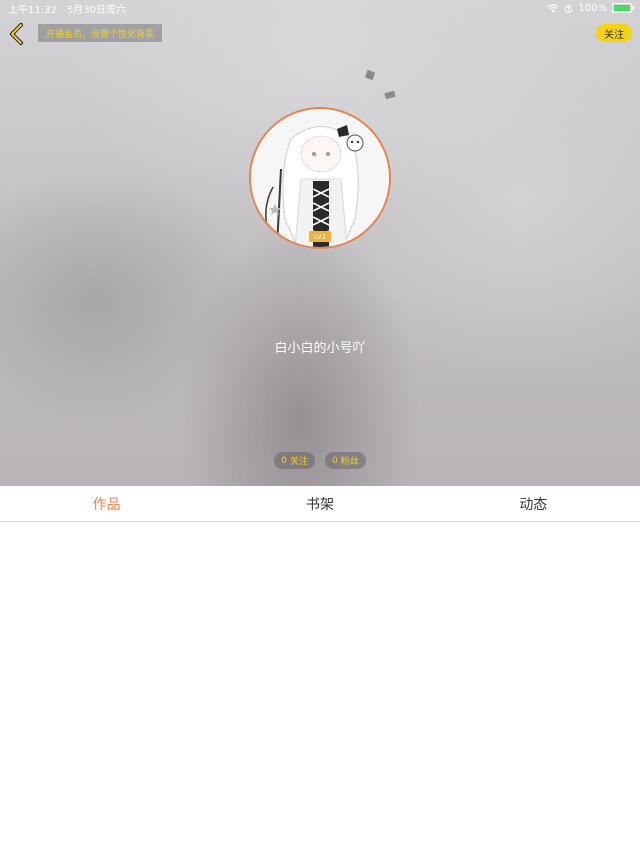  Describe the element at coordinates (320, 236) in the screenshot. I see `level-badge: LV1` at that location.